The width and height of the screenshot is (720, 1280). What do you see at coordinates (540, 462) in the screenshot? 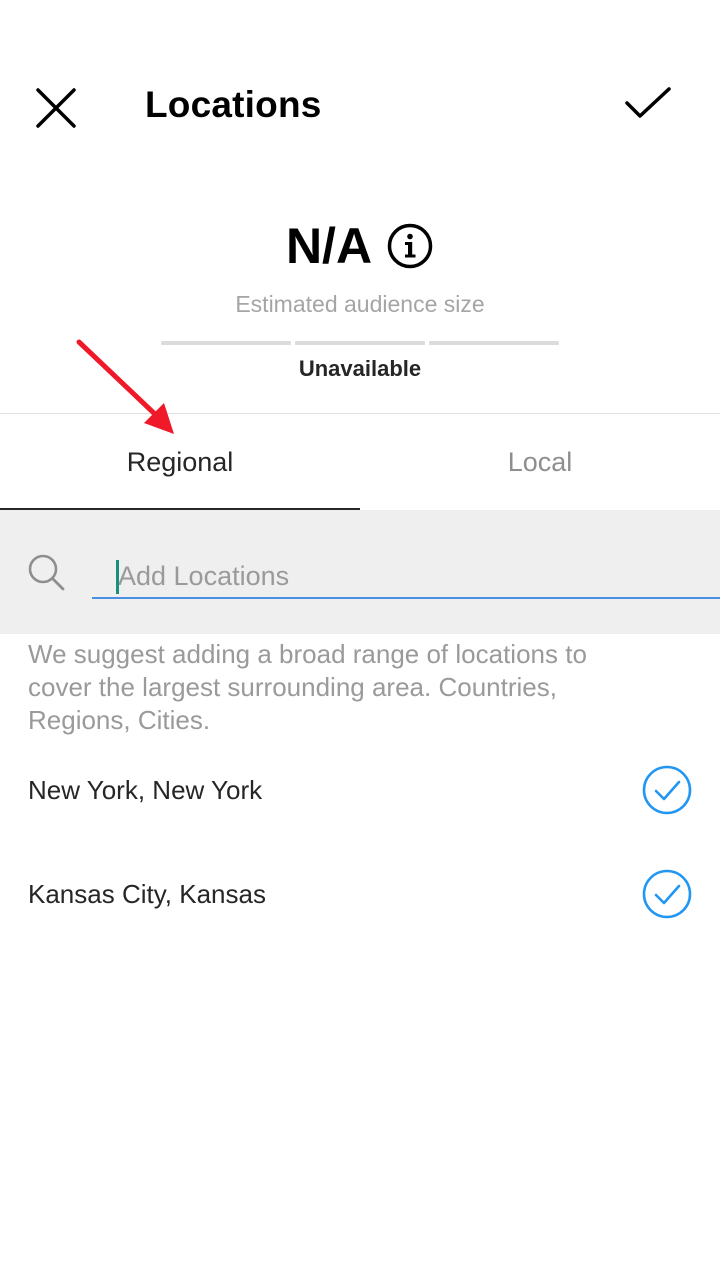
I see `tab-local: Local` at bounding box center [540, 462].